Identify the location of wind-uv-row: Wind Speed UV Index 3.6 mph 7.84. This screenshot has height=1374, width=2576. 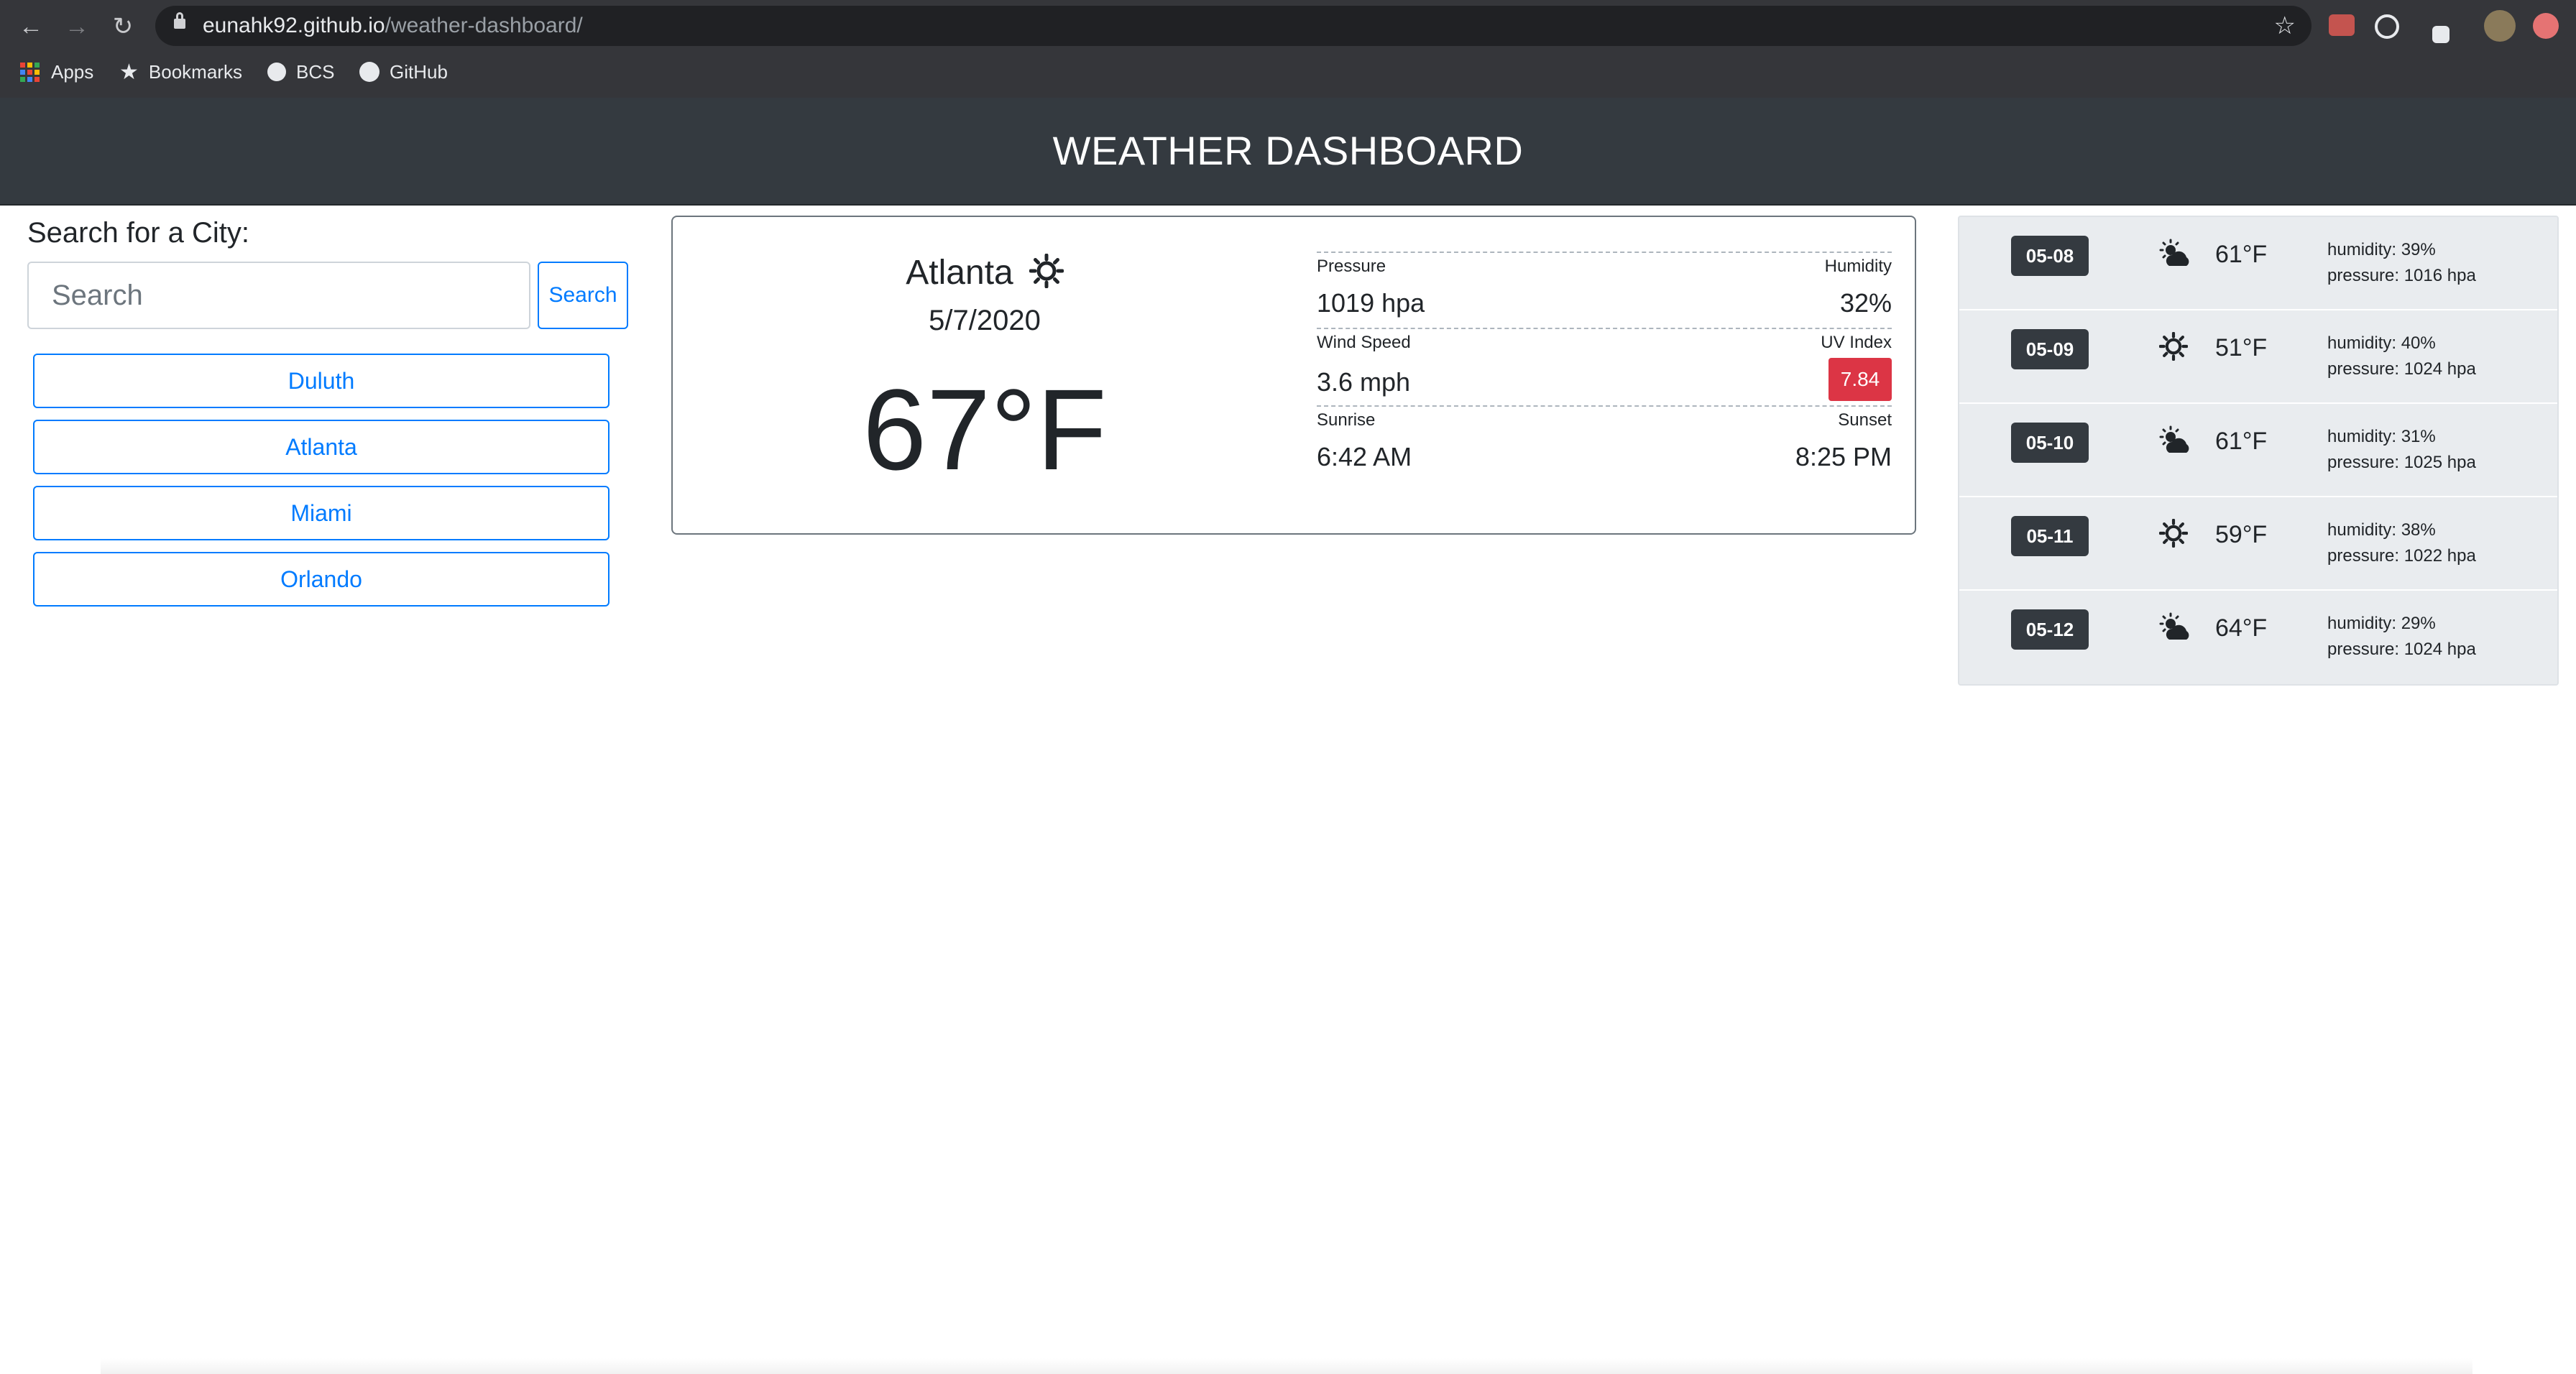
(1604, 366).